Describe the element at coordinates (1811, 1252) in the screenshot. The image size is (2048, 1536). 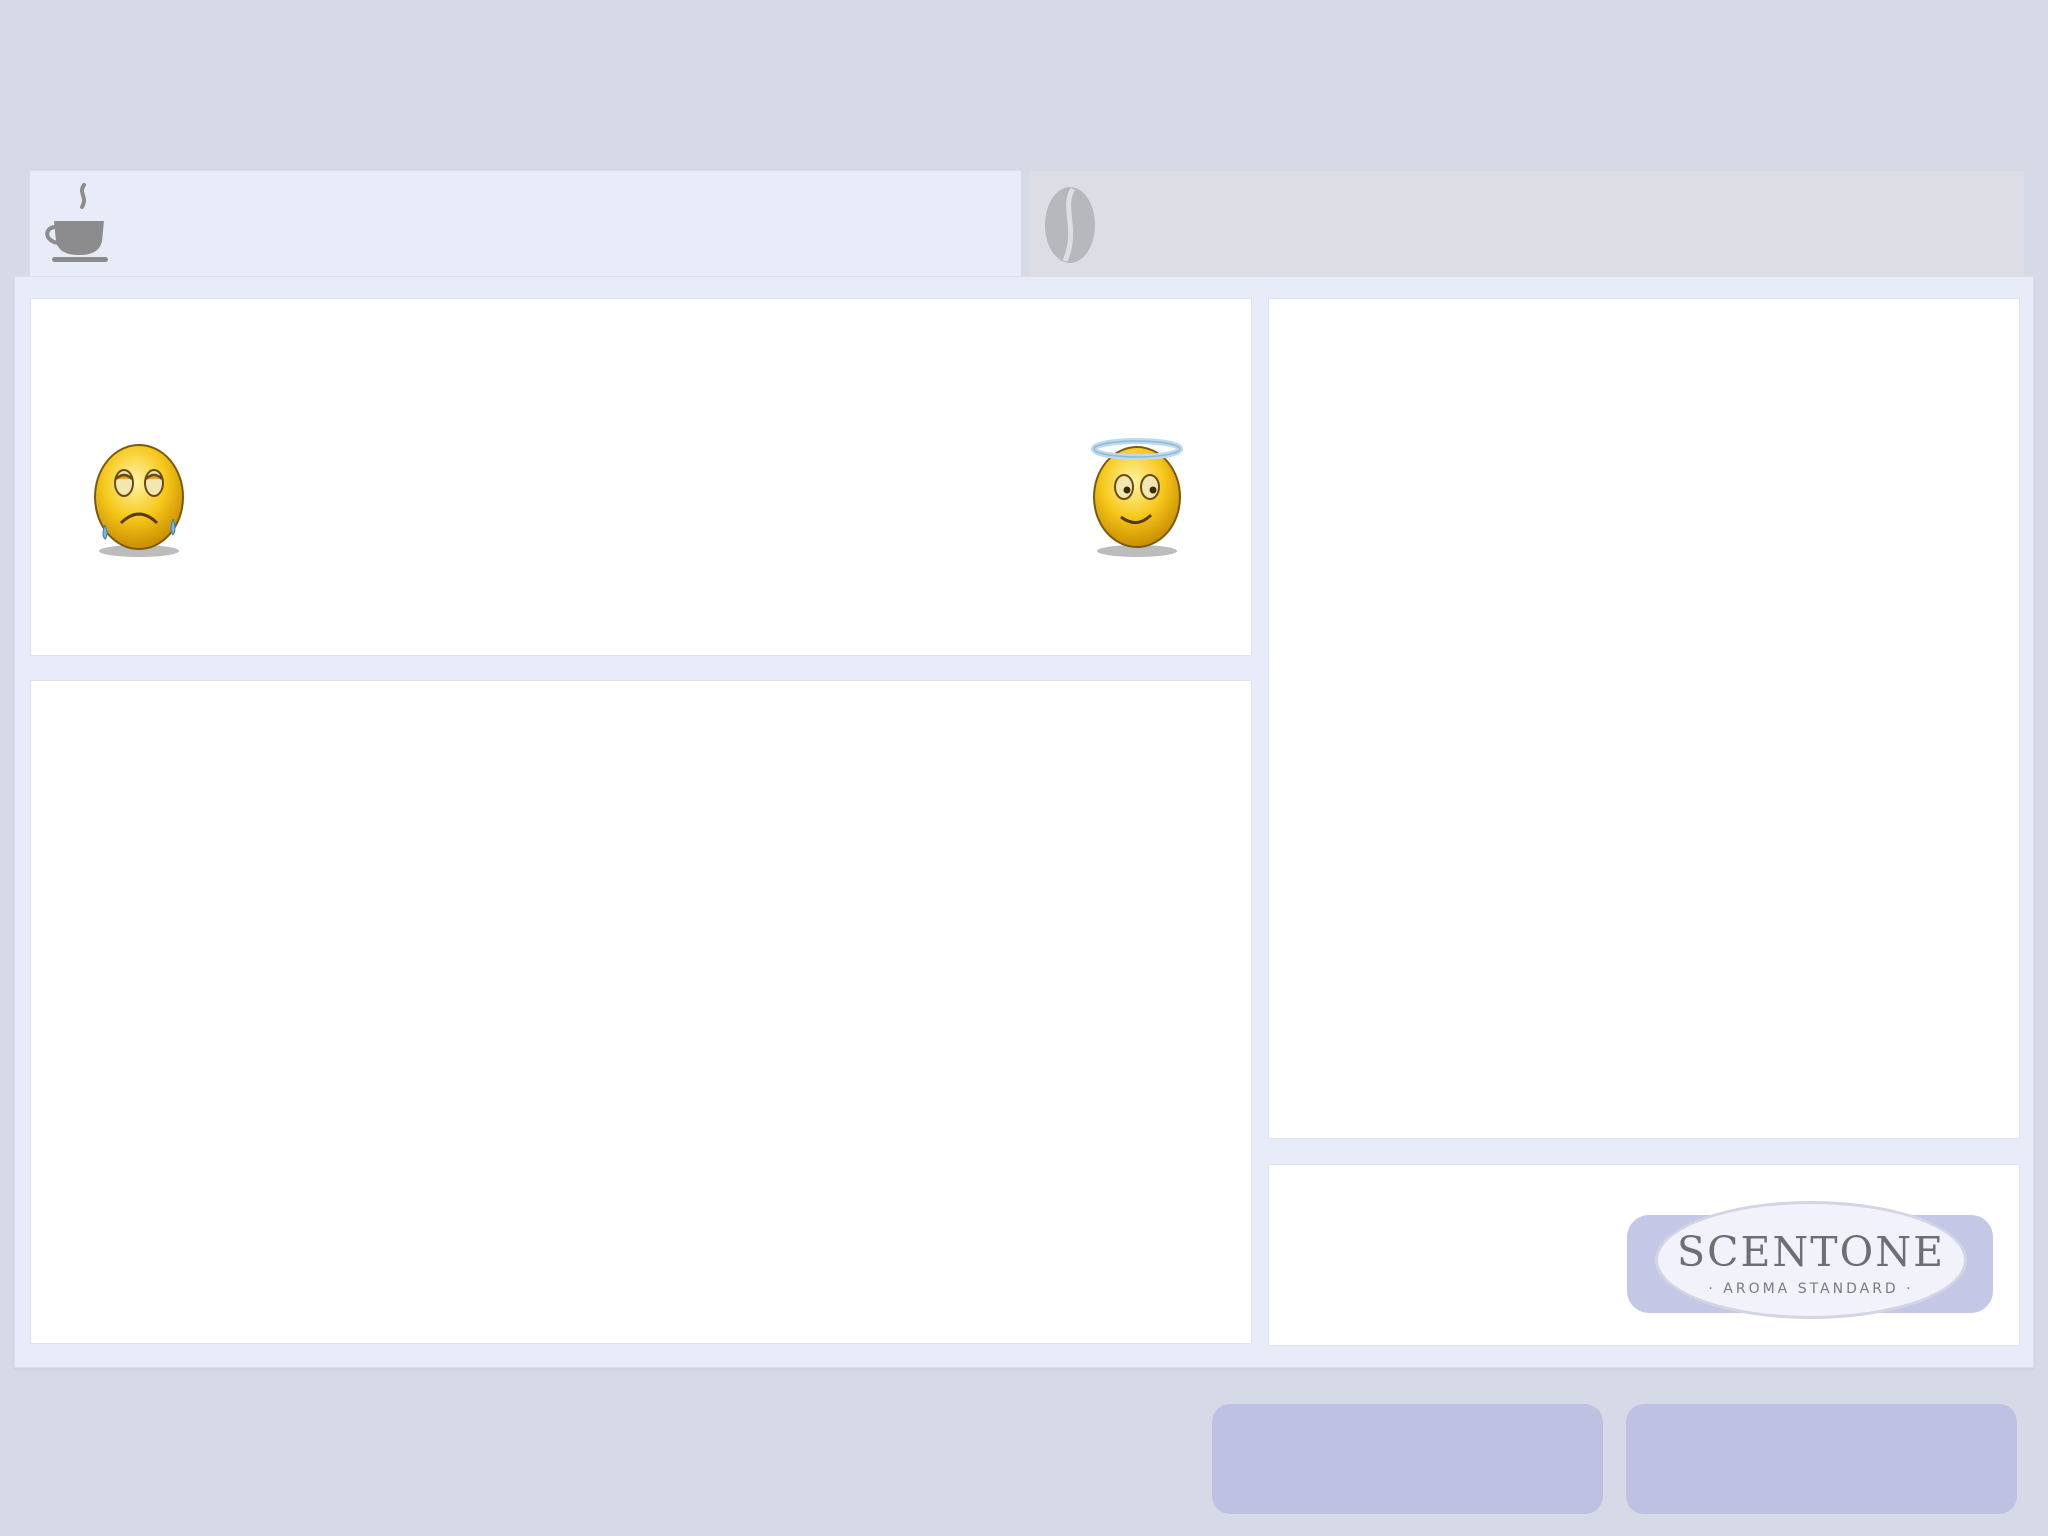
I see `brand-name: SCENTONE` at that location.